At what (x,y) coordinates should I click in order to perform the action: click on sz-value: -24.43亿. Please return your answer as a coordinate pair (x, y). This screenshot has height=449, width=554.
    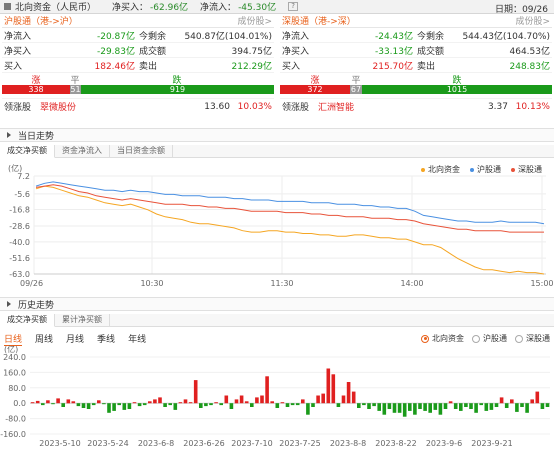
    Looking at the image, I should click on (393, 36).